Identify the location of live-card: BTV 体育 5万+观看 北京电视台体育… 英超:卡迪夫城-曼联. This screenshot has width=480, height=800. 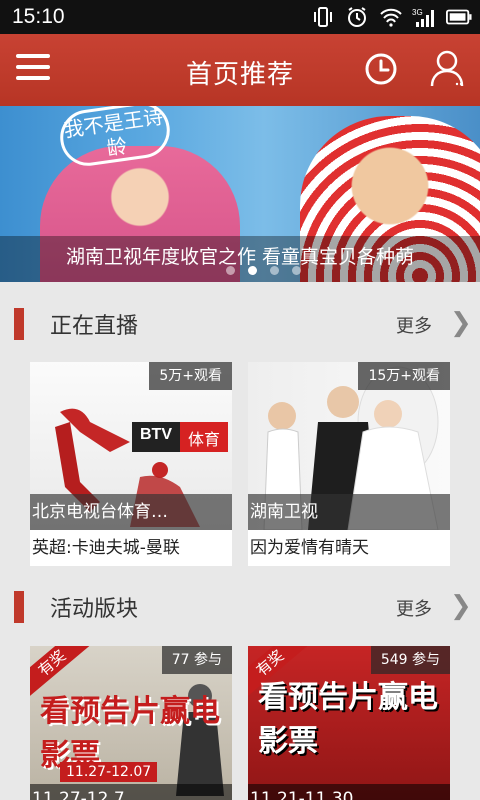
(131, 464).